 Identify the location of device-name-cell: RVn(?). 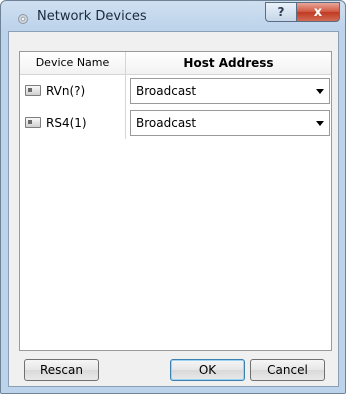
(73, 91).